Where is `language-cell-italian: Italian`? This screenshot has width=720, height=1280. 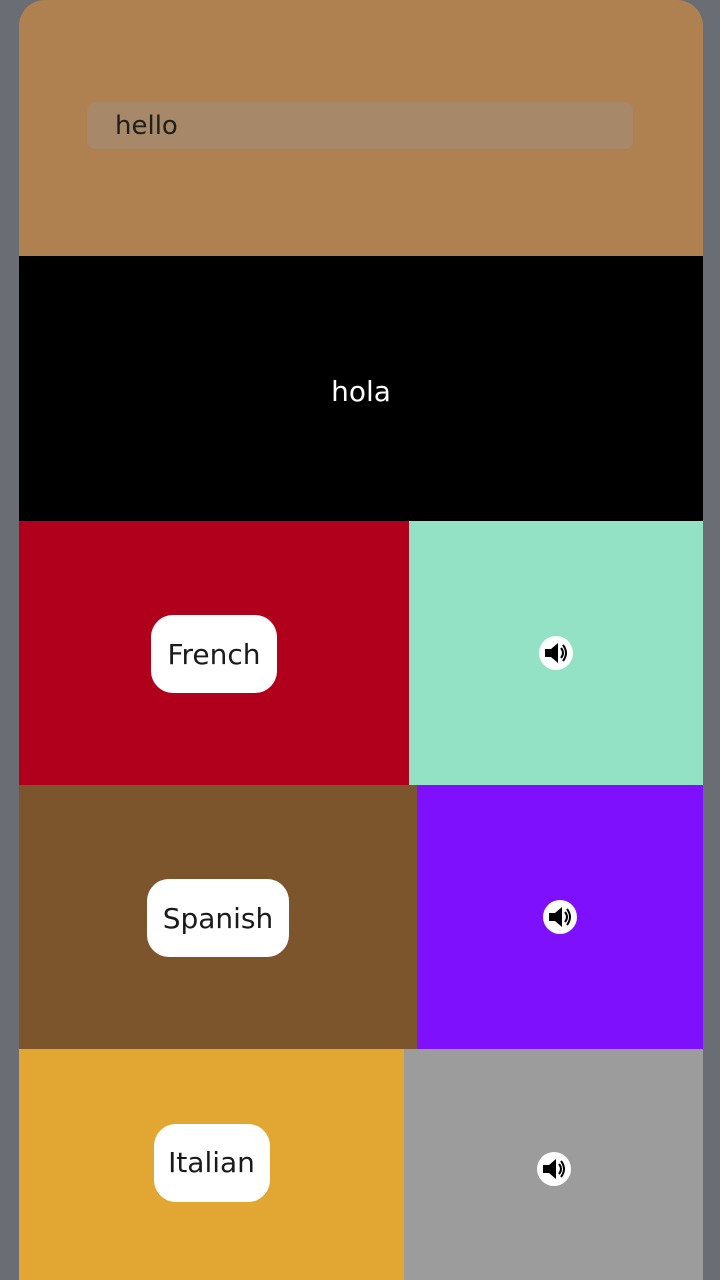
language-cell-italian: Italian is located at coordinates (211, 1164).